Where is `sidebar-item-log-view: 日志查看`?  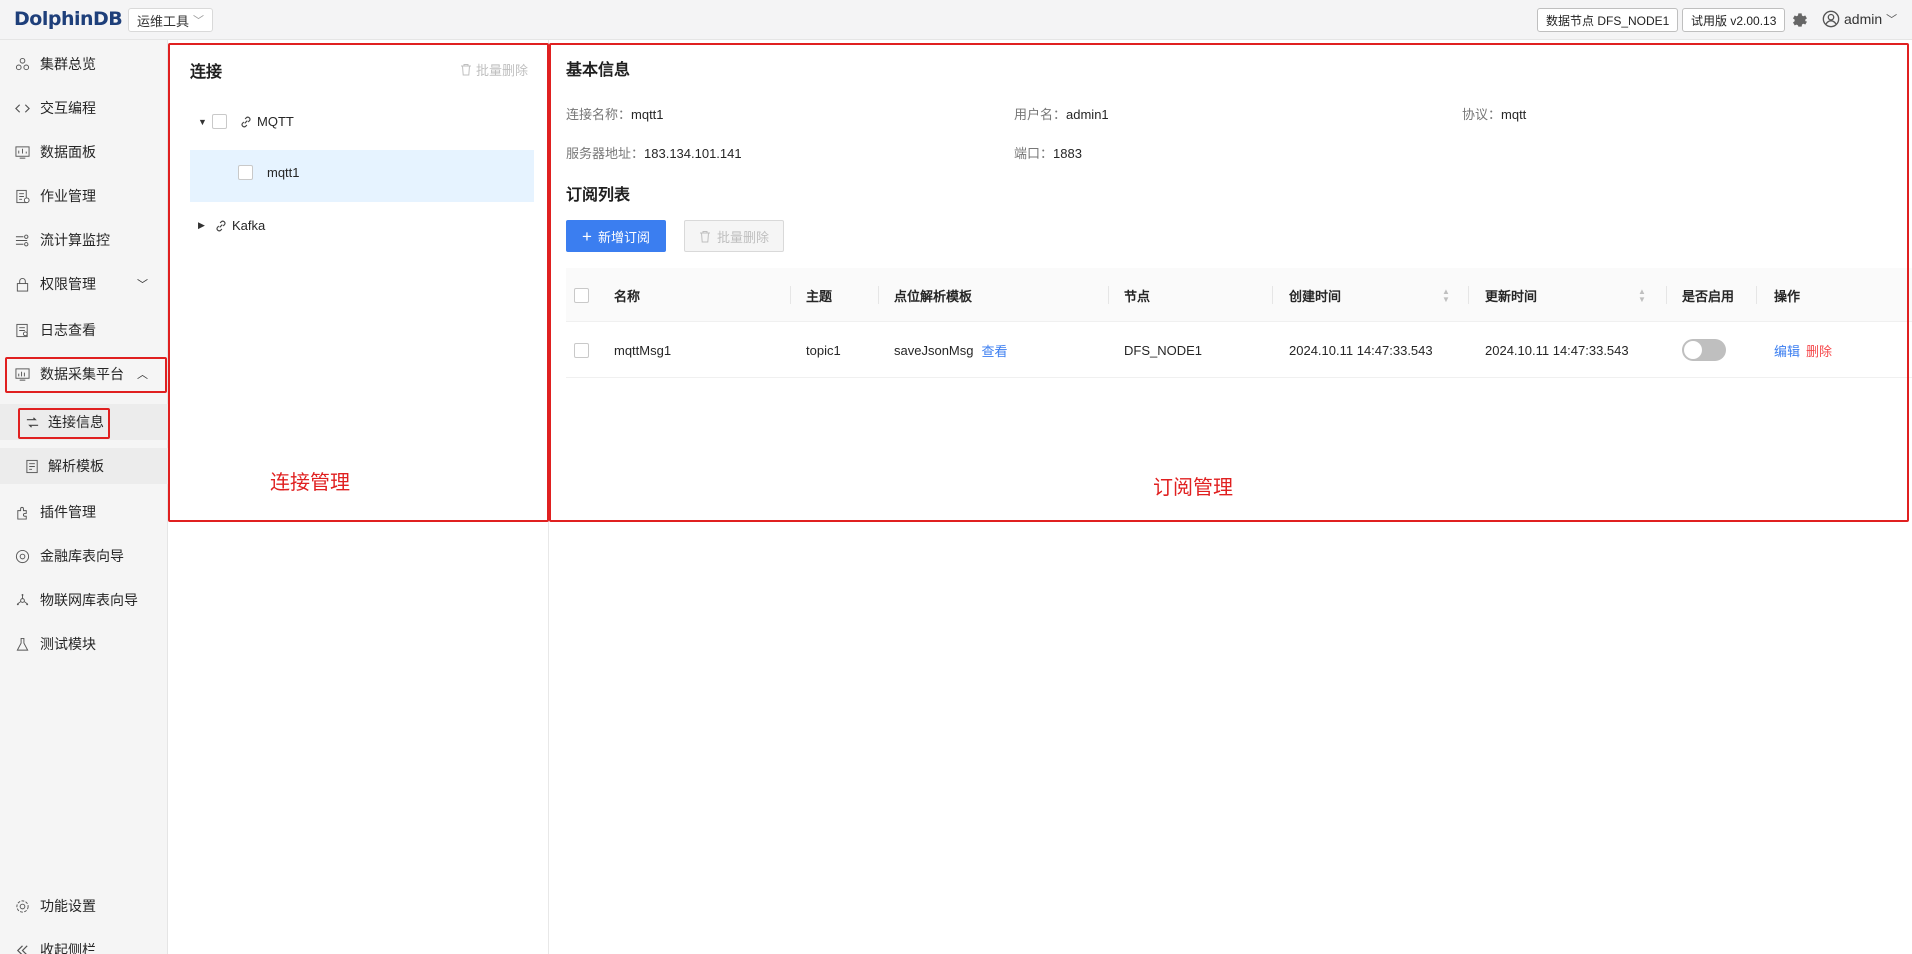 sidebar-item-log-view: 日志查看 is located at coordinates (84, 330).